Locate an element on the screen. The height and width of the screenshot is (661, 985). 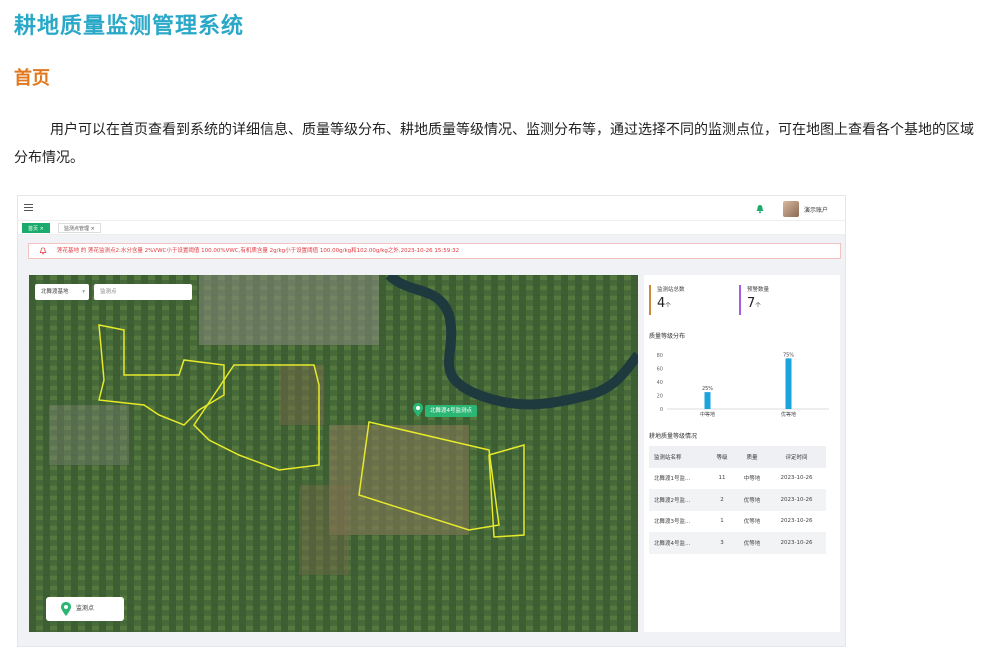
menu-toggle-icon is located at coordinates (28, 208).